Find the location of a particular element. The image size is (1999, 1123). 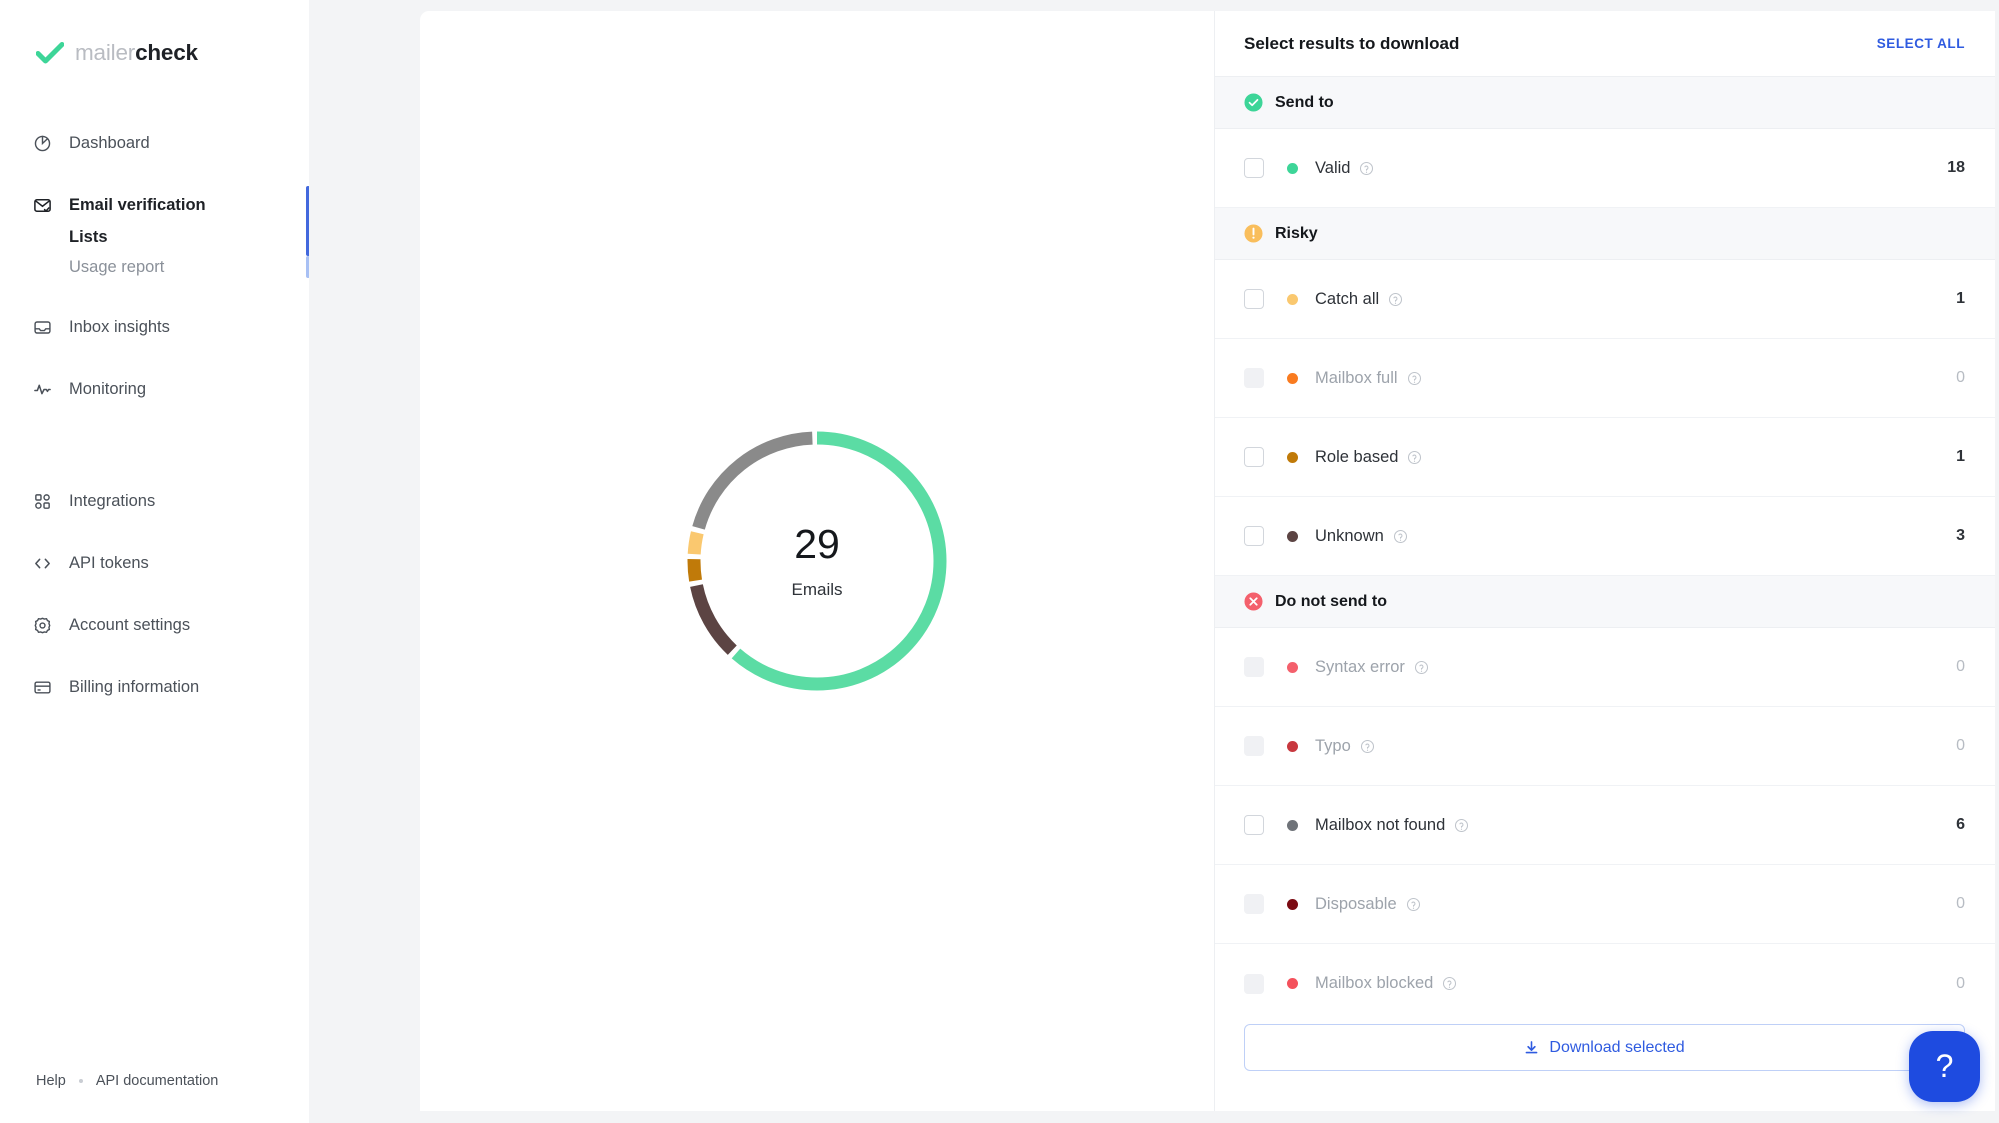

results-group-header-do-not-send-to: Do not send to is located at coordinates (1605, 602).